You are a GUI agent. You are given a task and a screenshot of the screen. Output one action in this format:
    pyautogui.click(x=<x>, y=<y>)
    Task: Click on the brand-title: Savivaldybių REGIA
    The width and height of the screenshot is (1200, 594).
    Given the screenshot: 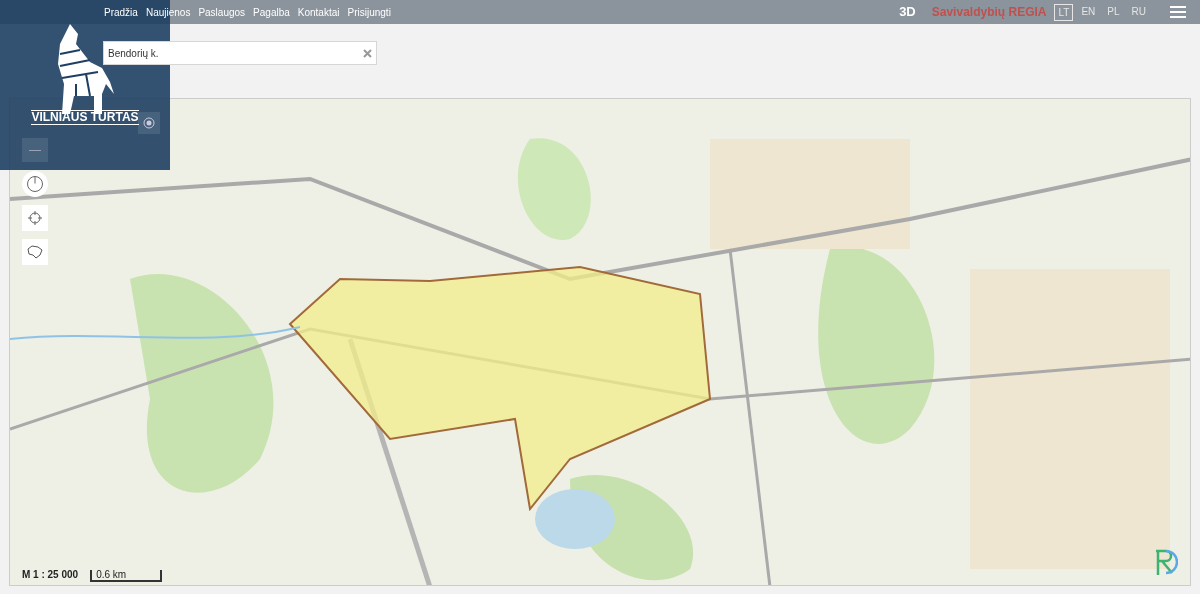 What is the action you would take?
    pyautogui.click(x=989, y=12)
    